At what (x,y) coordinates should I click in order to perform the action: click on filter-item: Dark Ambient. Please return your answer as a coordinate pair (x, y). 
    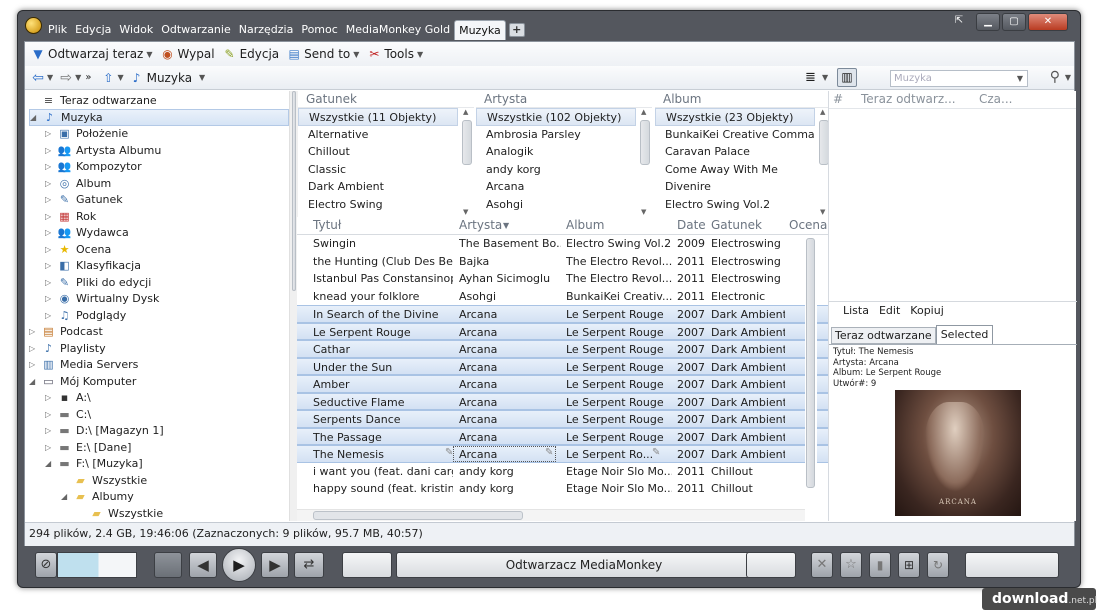
    Looking at the image, I should click on (378, 187).